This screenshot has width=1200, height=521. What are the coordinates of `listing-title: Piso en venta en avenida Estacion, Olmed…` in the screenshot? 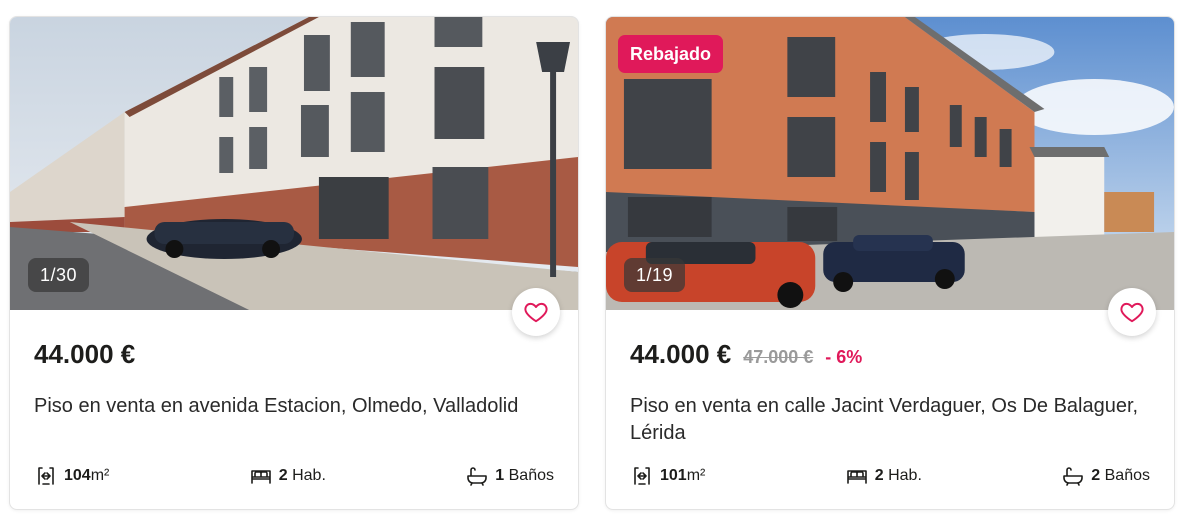 It's located at (299, 406).